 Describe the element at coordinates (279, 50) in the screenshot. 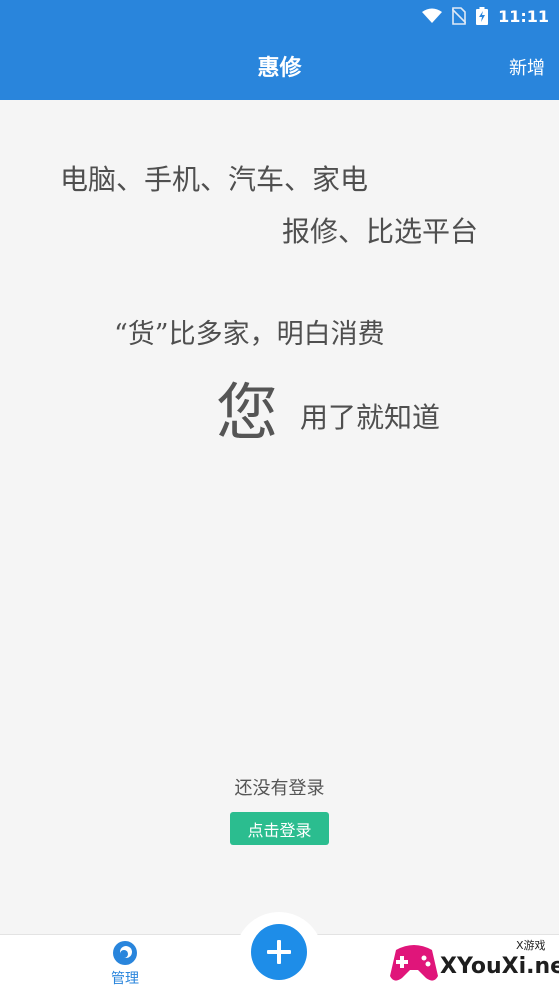

I see `app-bar: 11:11 惠修 新增` at that location.